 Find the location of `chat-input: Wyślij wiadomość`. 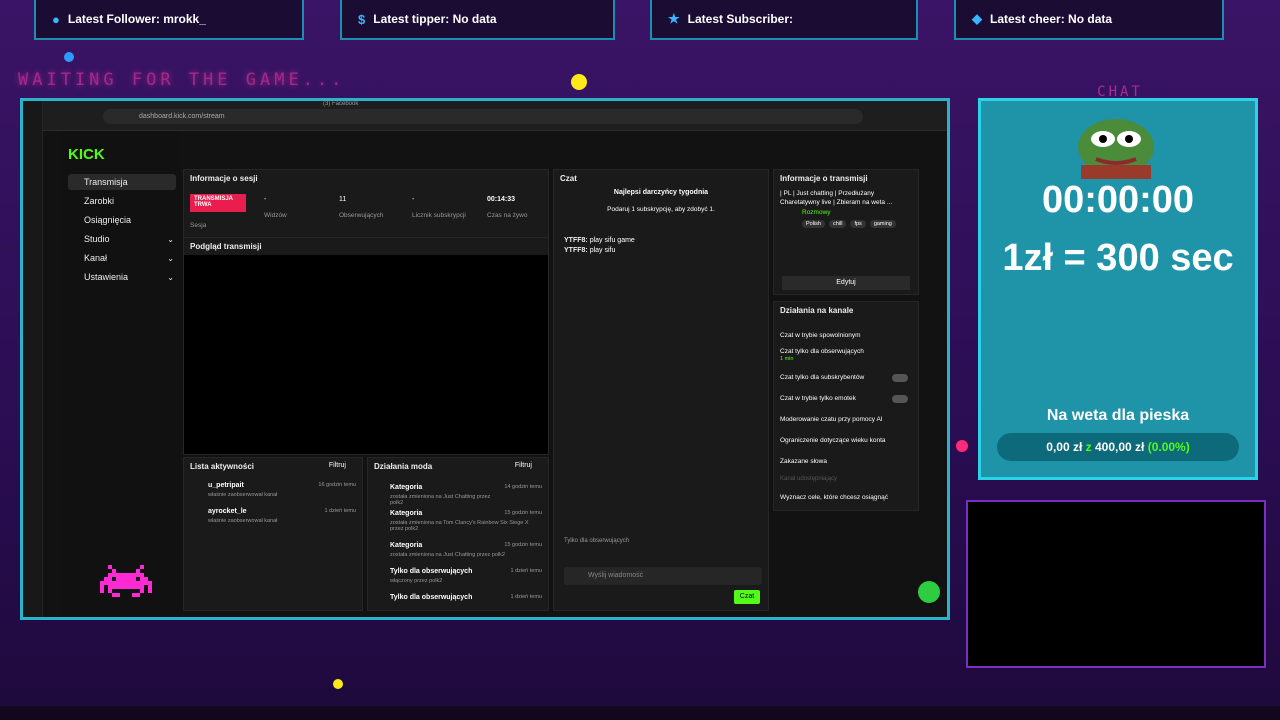

chat-input: Wyślij wiadomość is located at coordinates (663, 576).